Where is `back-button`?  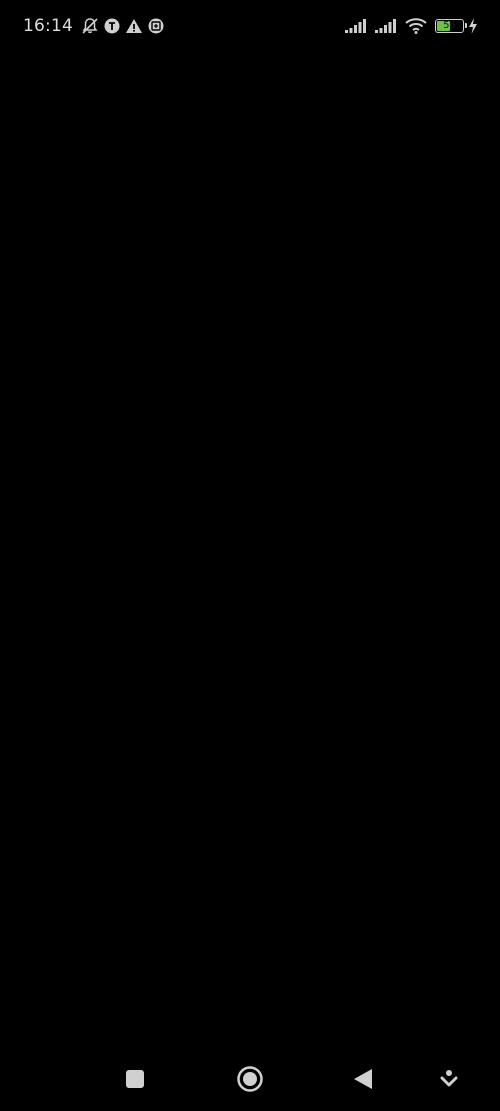
back-button is located at coordinates (363, 1079).